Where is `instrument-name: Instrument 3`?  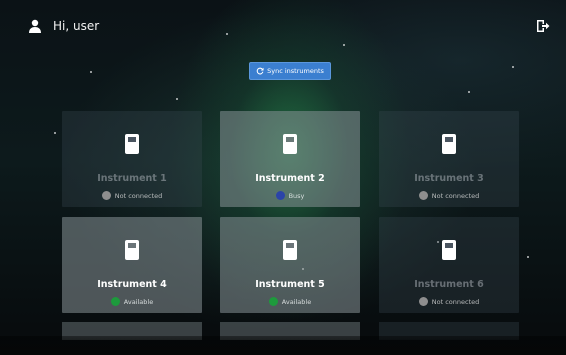 instrument-name: Instrument 3 is located at coordinates (449, 178).